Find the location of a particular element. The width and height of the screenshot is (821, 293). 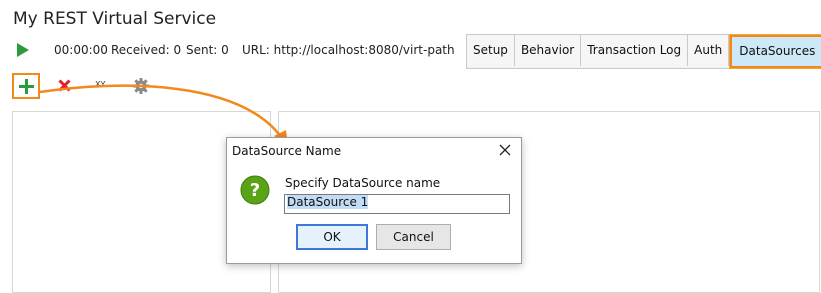

question-icon: ? is located at coordinates (255, 190).